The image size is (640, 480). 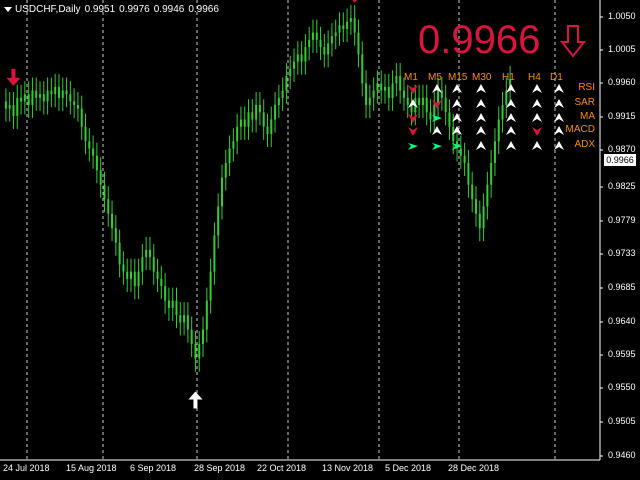 I want to click on buy-arrow-icon, so click(x=195, y=400).